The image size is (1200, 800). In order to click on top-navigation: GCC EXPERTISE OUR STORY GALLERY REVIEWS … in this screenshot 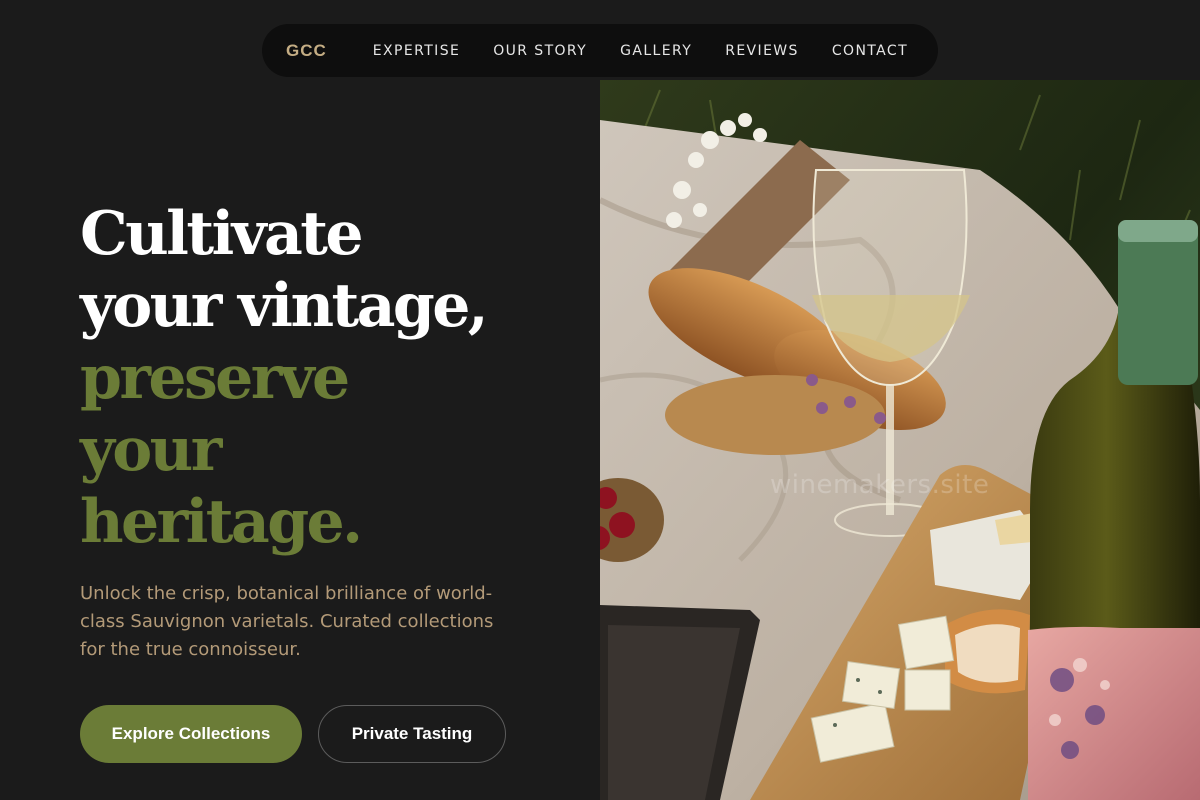, I will do `click(600, 50)`.